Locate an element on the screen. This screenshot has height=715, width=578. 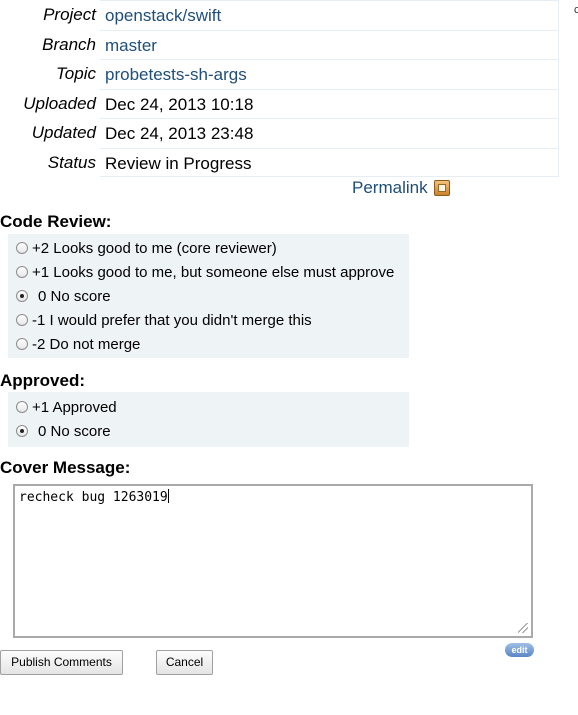
project-link: openstack/swift is located at coordinates (329, 15).